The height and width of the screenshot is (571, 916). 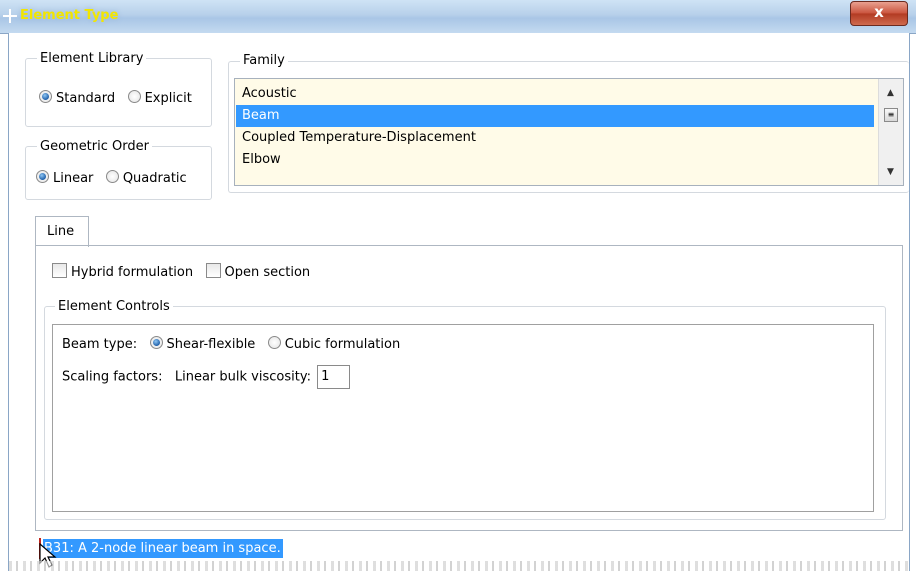 I want to click on app-cross-icon, so click(x=10, y=16).